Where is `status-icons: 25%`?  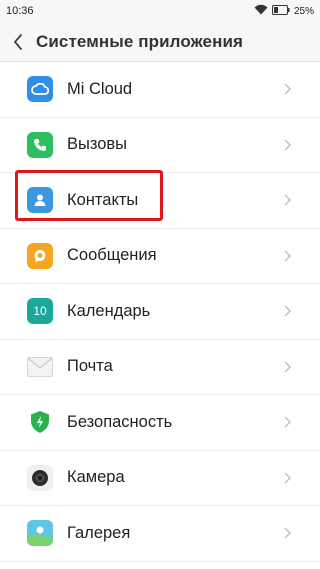
status-icons: 25% is located at coordinates (284, 11).